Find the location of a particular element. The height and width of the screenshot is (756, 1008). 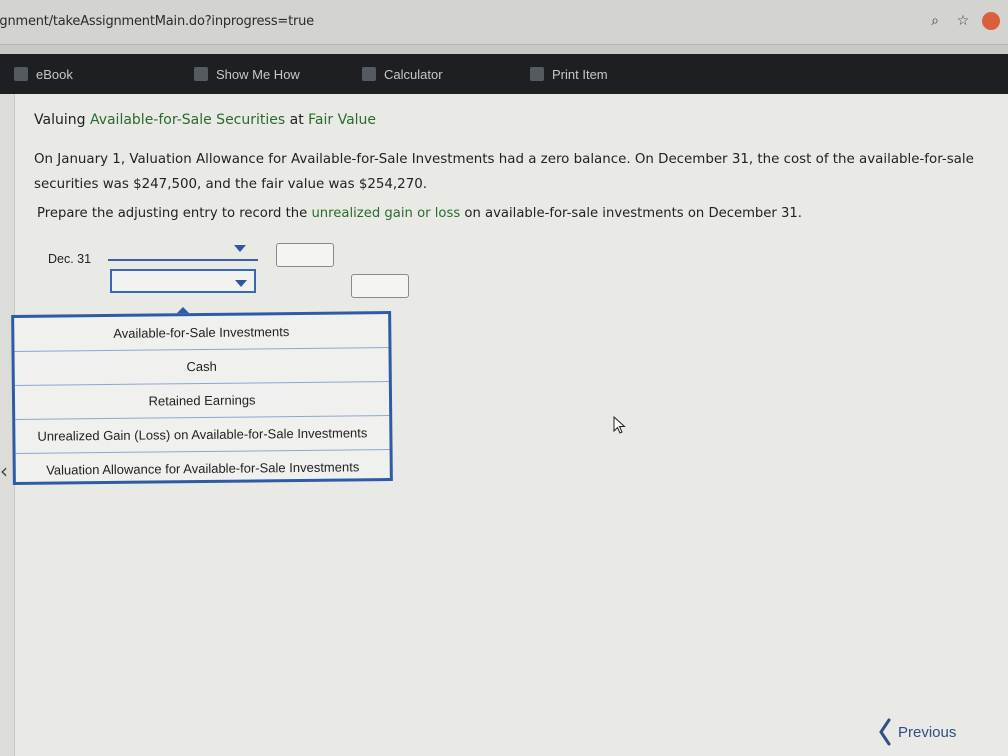

title-prefix: Valuing is located at coordinates (62, 120).